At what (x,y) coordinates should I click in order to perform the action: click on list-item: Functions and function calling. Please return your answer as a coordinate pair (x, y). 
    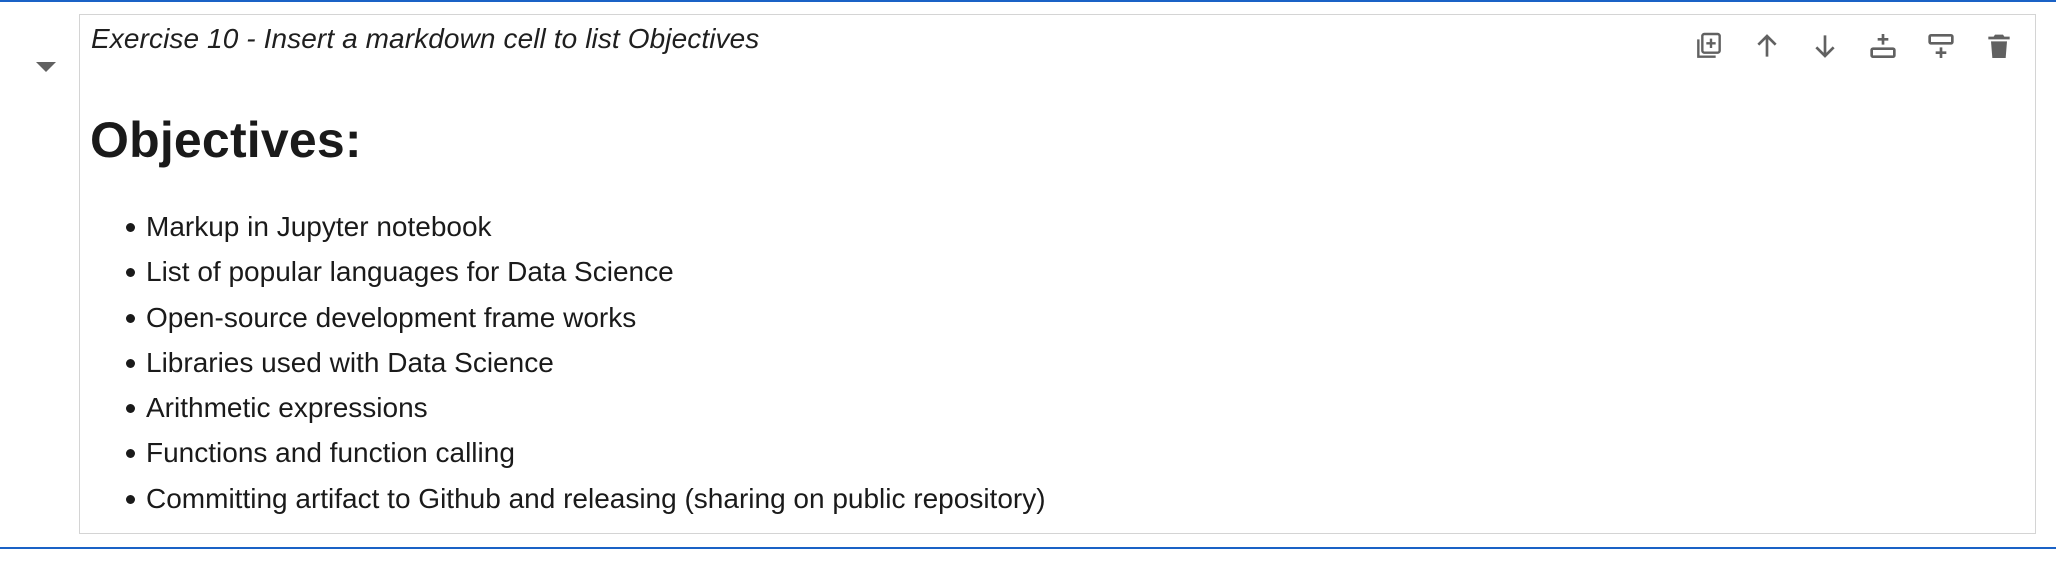
    Looking at the image, I should click on (586, 452).